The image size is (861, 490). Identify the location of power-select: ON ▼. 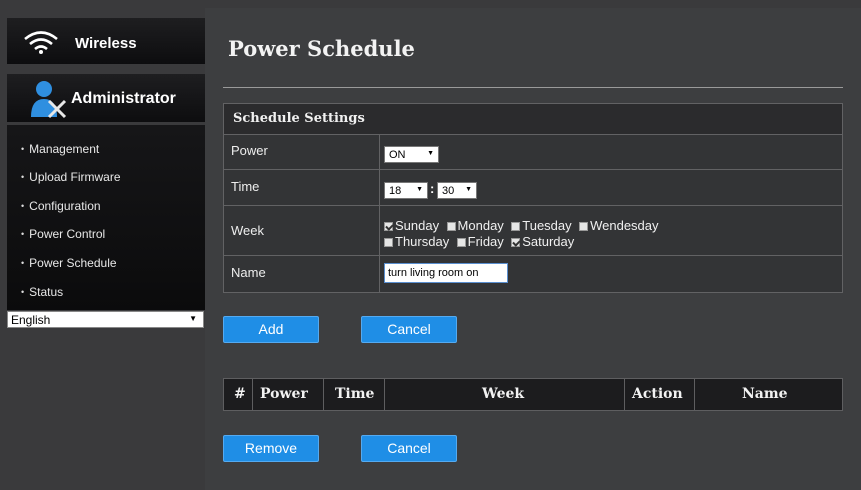
(411, 154).